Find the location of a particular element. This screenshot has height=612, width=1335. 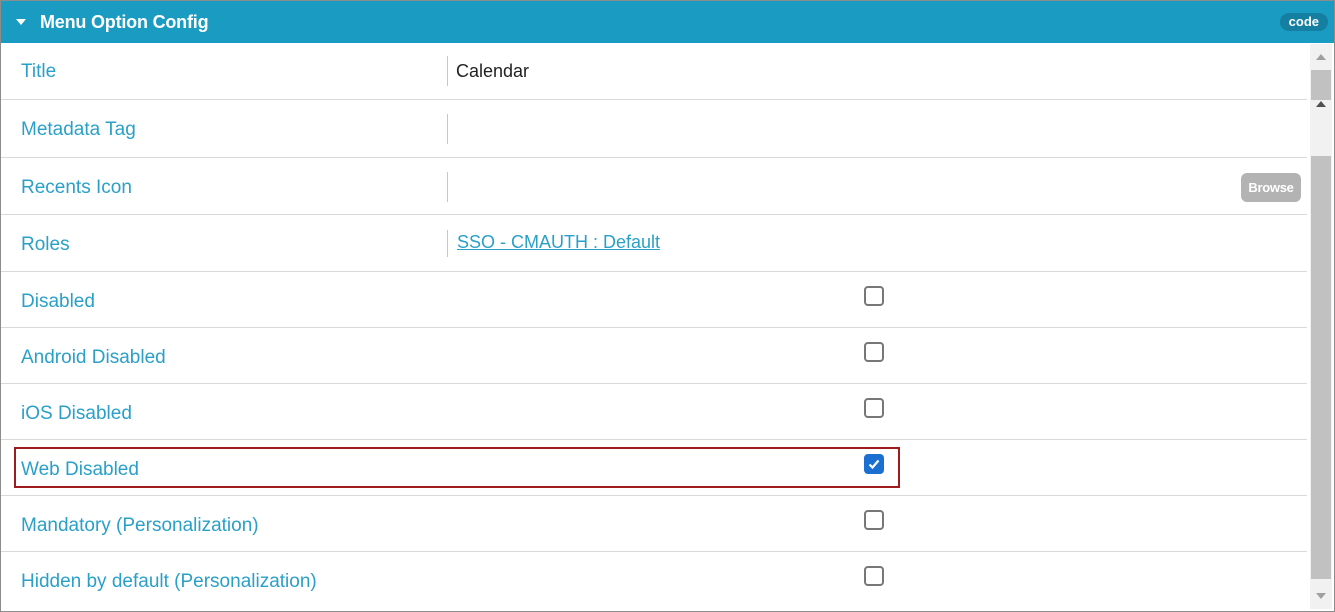

hidden-by-default-checkbox is located at coordinates (874, 576).